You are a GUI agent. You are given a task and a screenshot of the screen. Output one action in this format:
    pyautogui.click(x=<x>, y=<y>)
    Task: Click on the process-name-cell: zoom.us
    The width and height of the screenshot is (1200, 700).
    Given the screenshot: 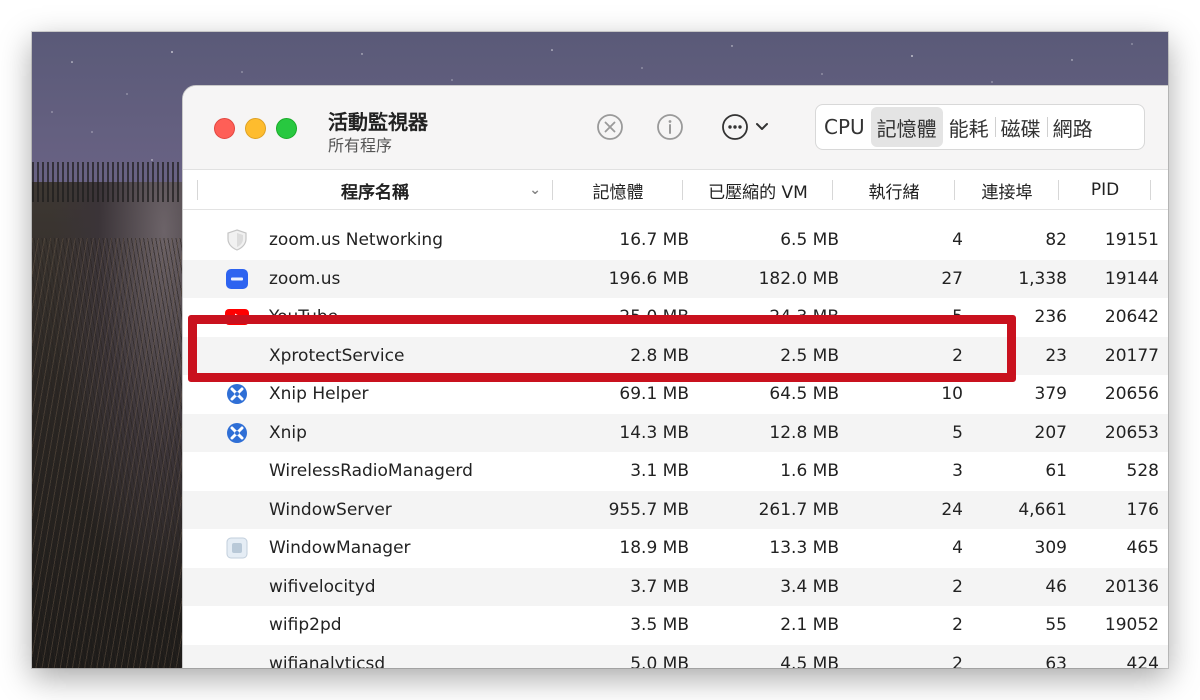 What is the action you would take?
    pyautogui.click(x=305, y=278)
    